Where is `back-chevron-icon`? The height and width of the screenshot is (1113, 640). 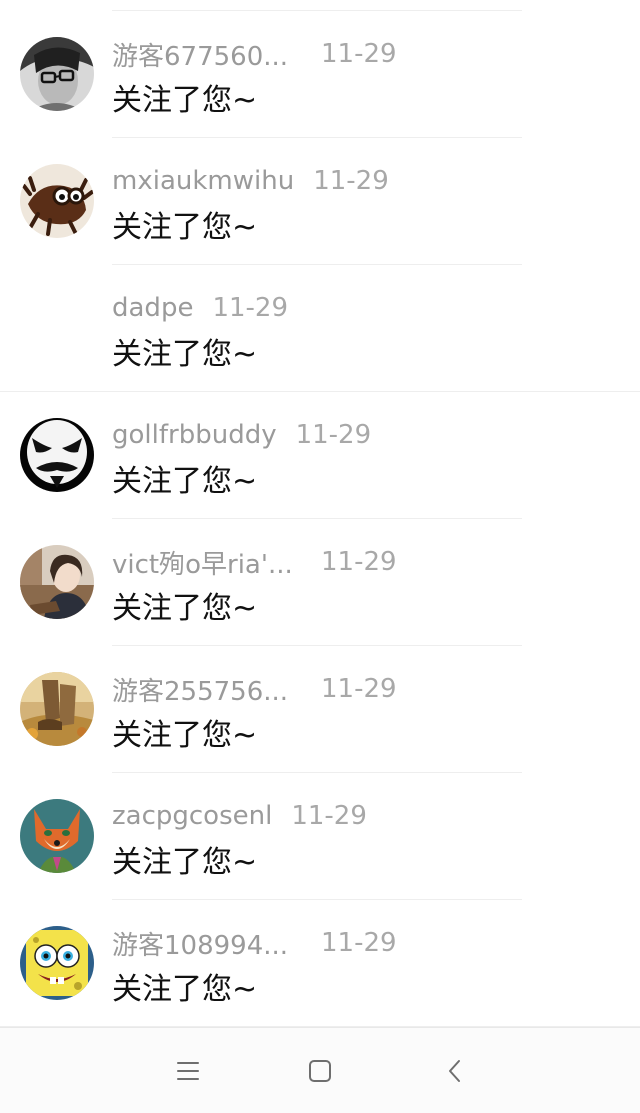
back-chevron-icon is located at coordinates (455, 1071).